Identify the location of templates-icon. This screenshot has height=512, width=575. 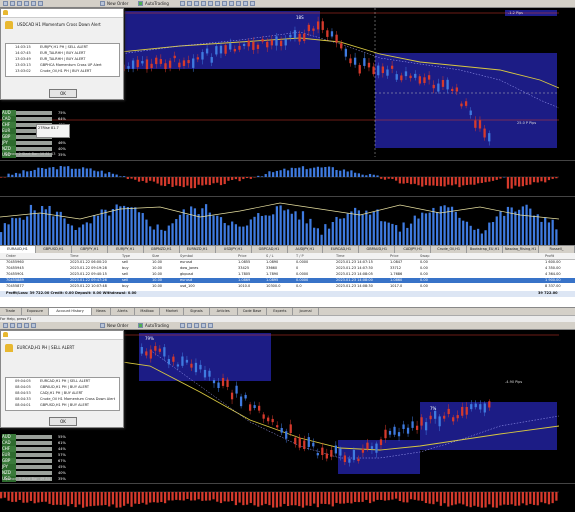
(252, 3).